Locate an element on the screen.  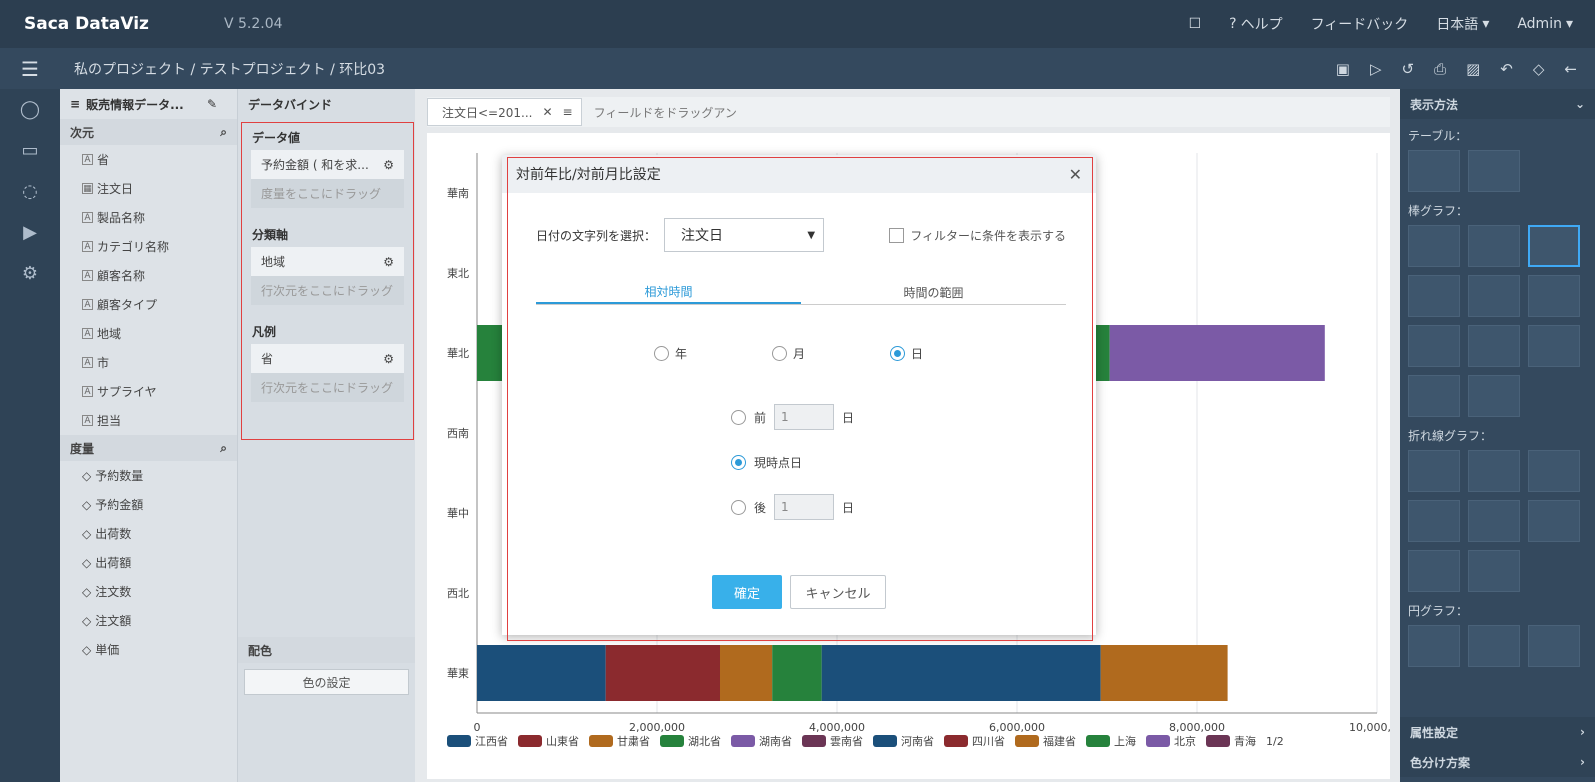
measure-item: ◇ 予約金額 is located at coordinates (148, 504).